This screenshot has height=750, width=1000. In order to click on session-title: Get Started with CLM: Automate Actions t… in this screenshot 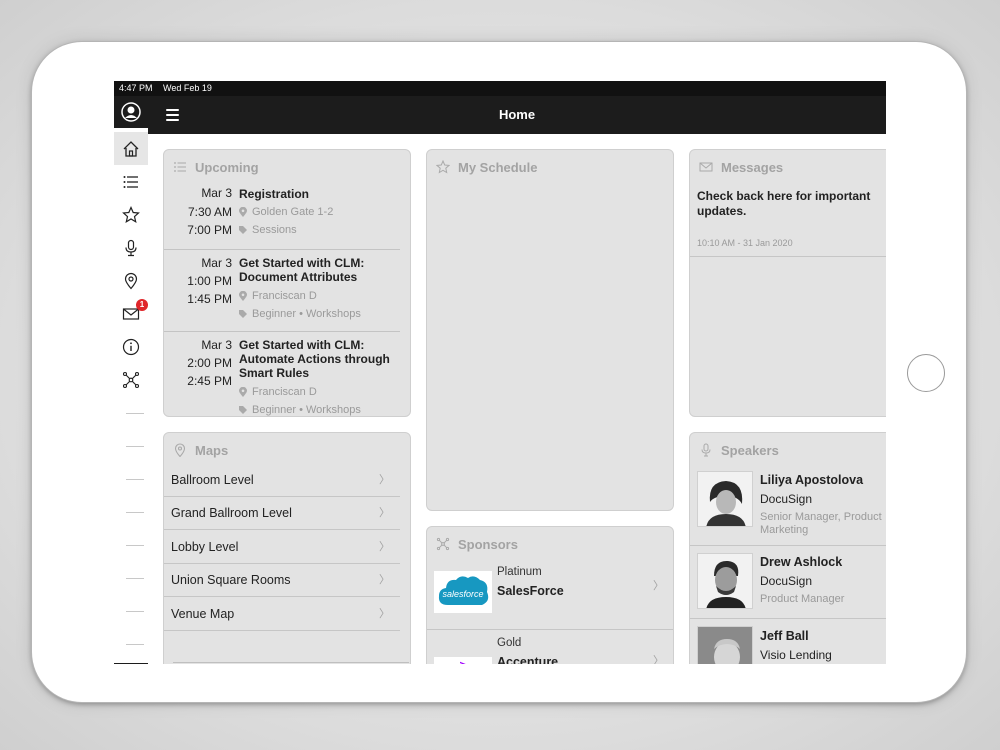, I will do `click(314, 359)`.